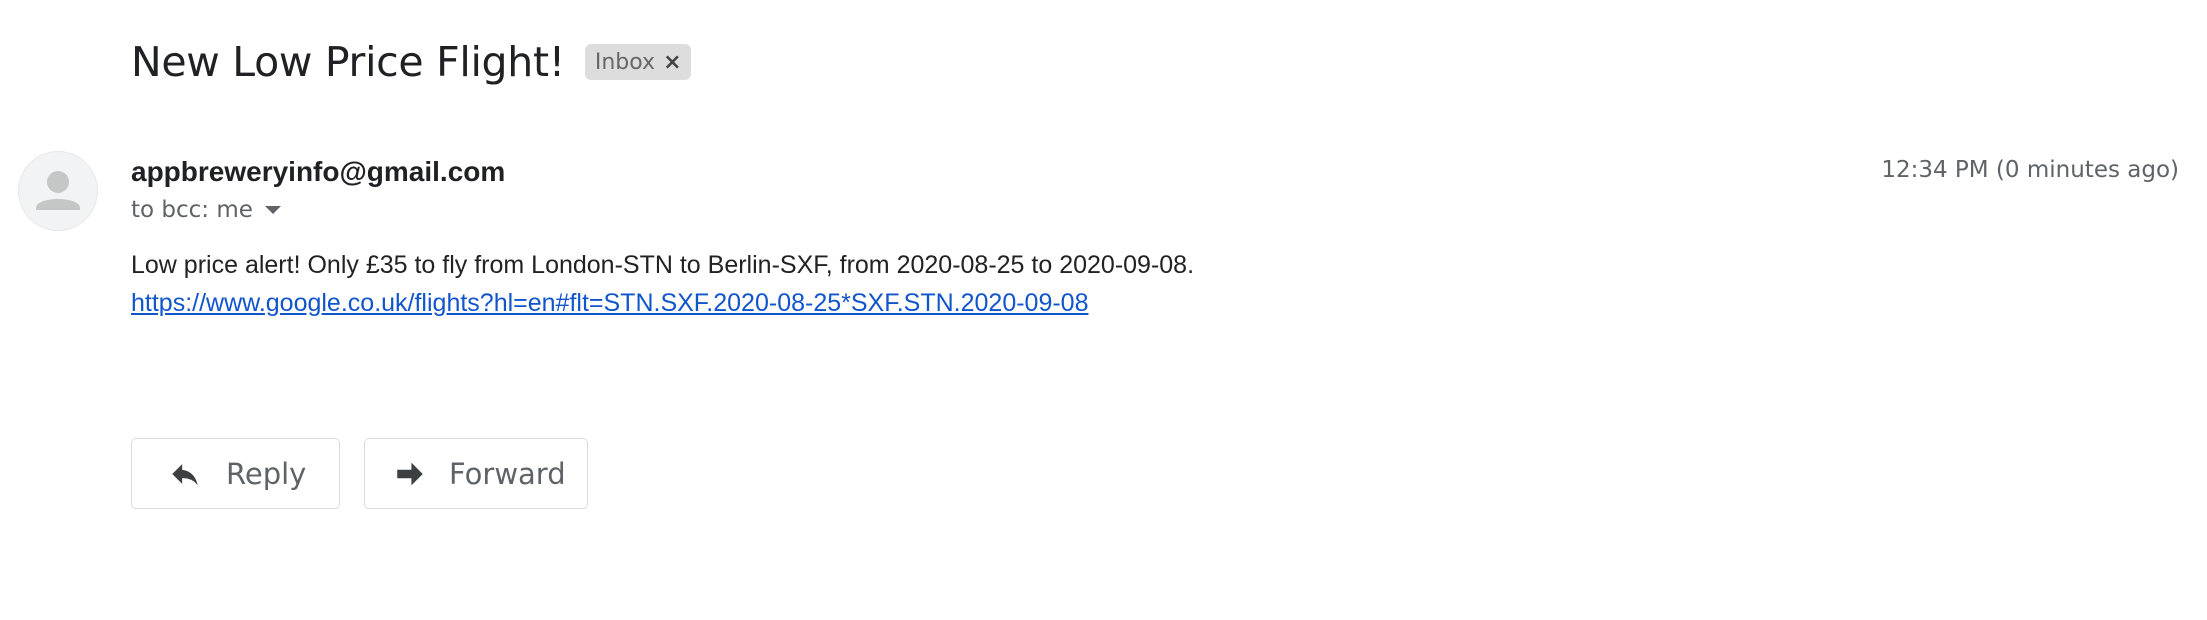  Describe the element at coordinates (318, 172) in the screenshot. I see `sender-email: appbreweryinfo@gmail.com` at that location.